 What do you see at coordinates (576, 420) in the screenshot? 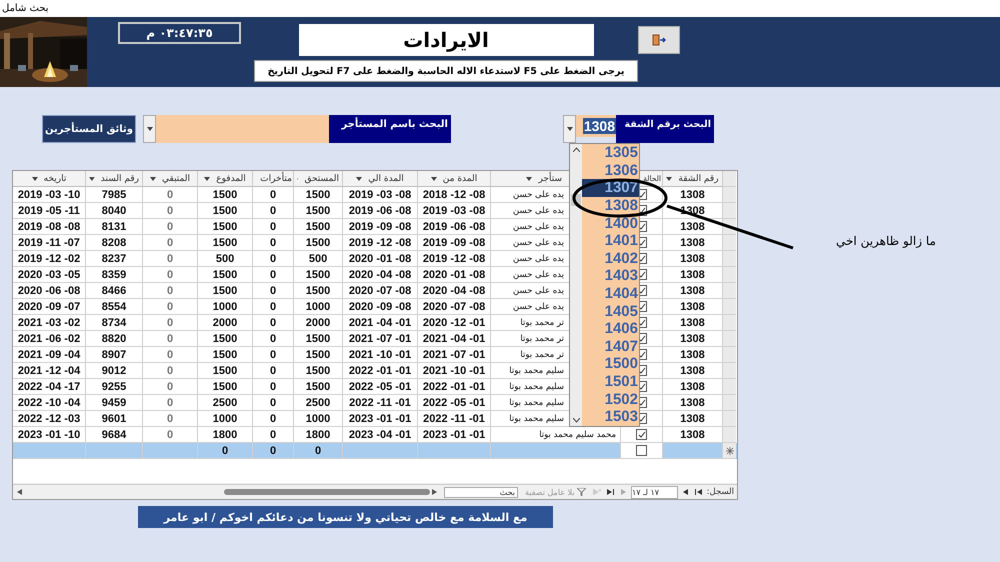
I see `scroll-down-icon` at bounding box center [576, 420].